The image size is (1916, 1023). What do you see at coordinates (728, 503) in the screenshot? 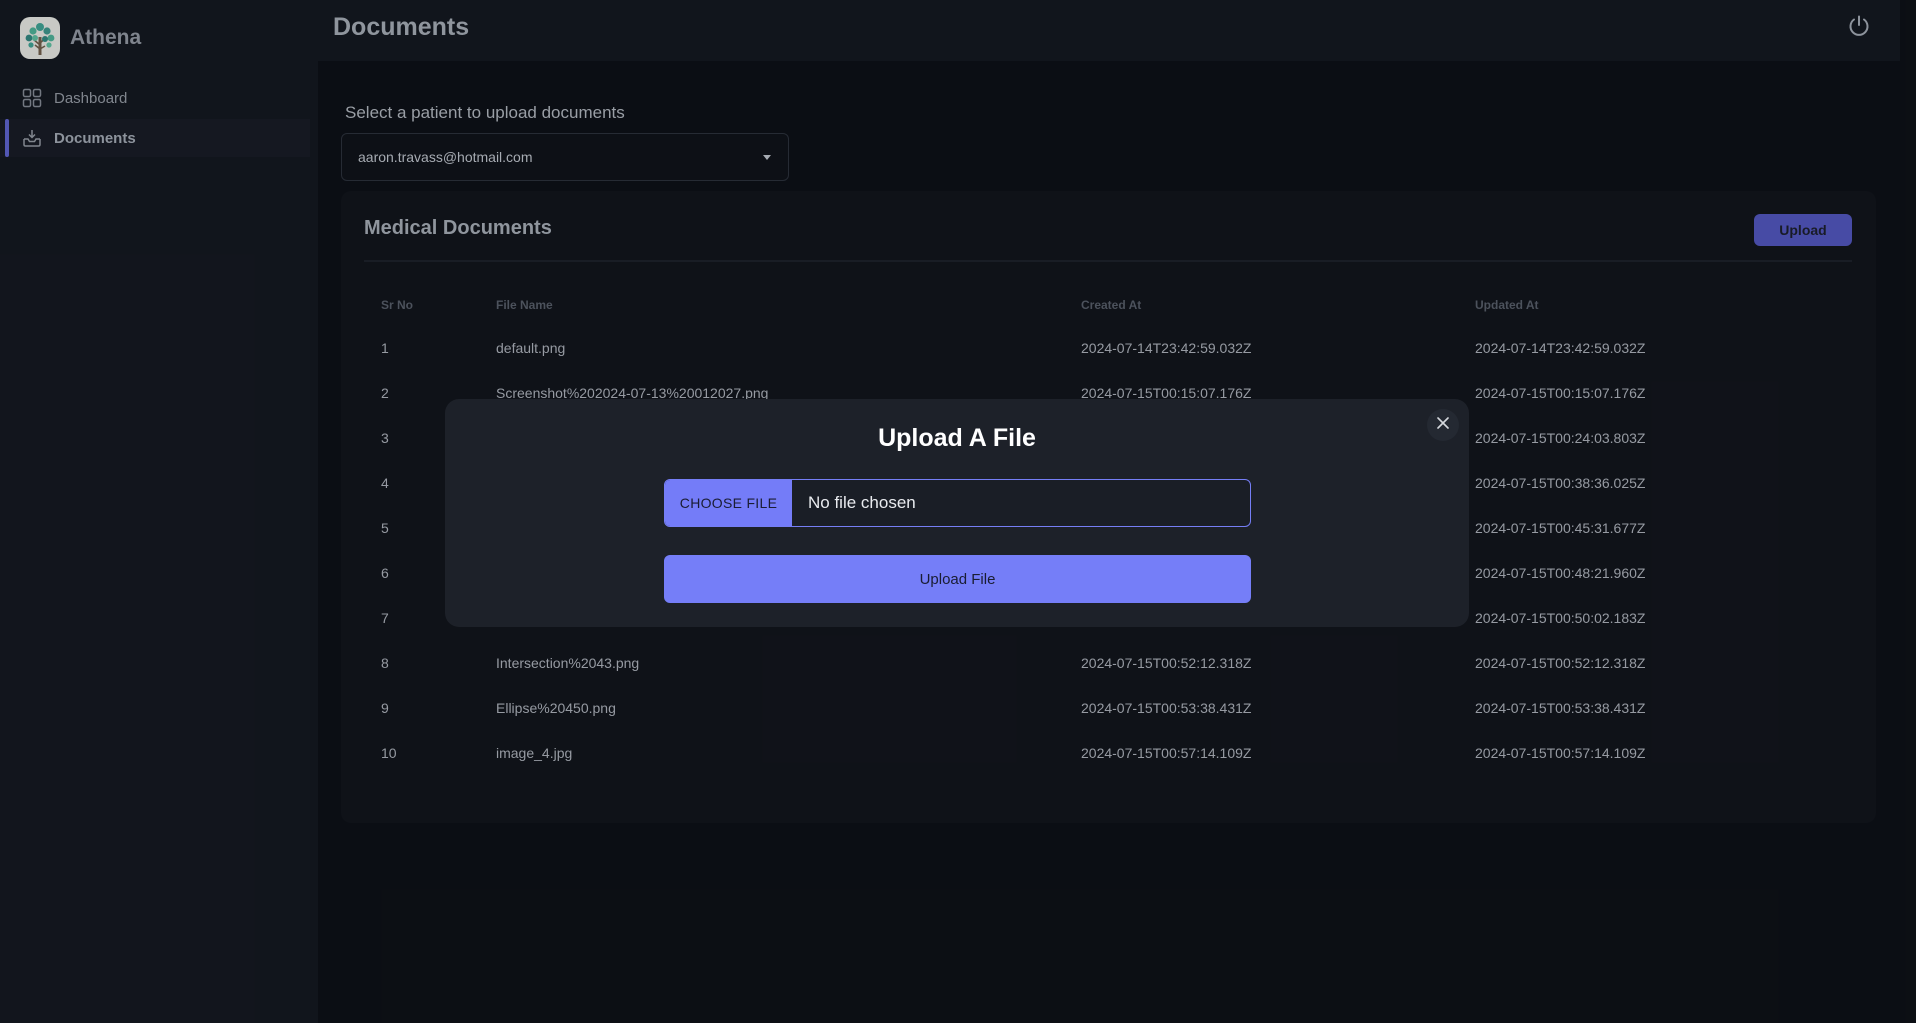
I see `choose-file-button: CHOOSE FILE` at bounding box center [728, 503].